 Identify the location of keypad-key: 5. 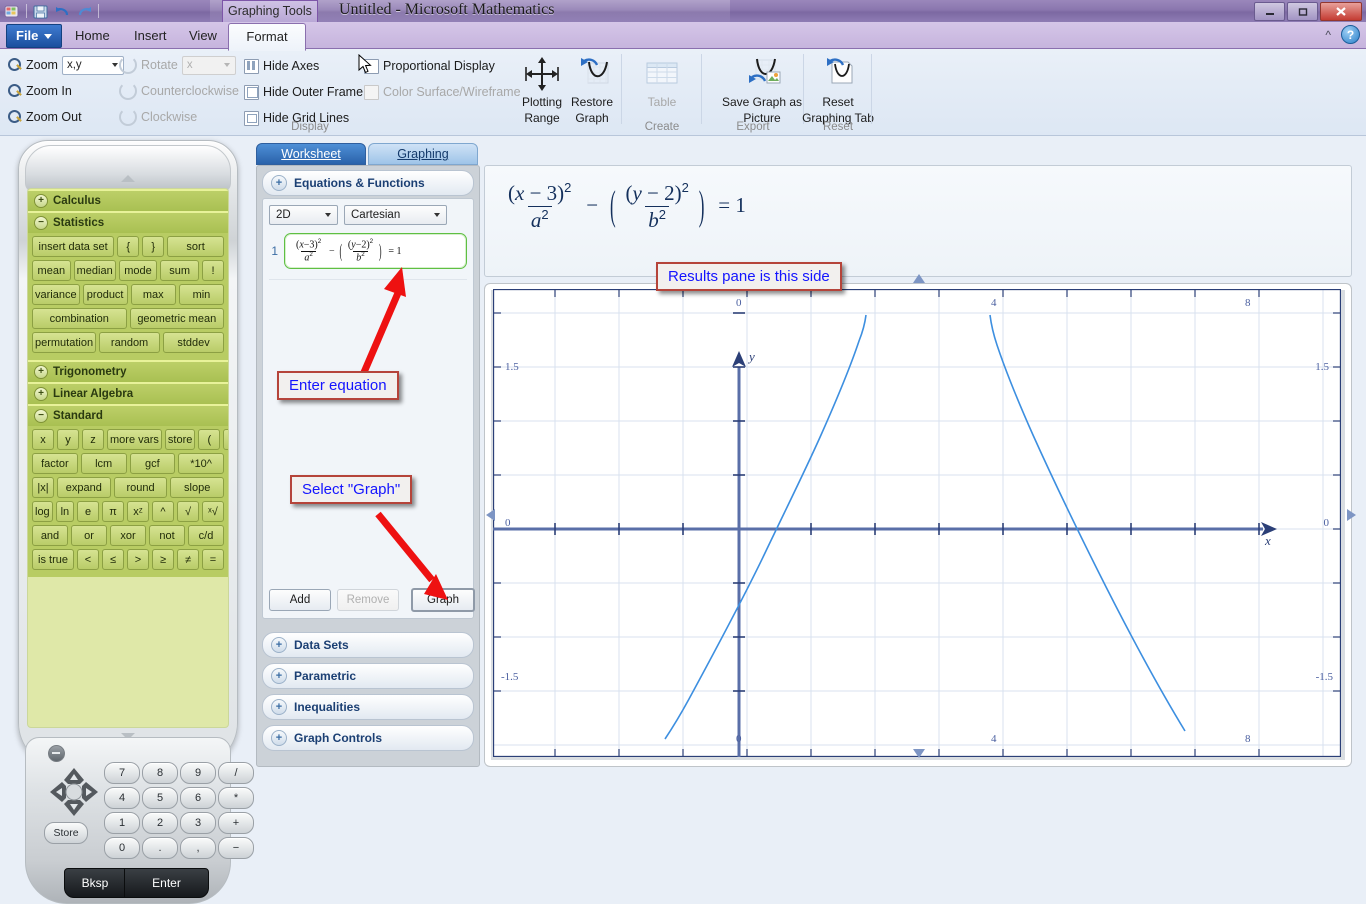
(160, 798).